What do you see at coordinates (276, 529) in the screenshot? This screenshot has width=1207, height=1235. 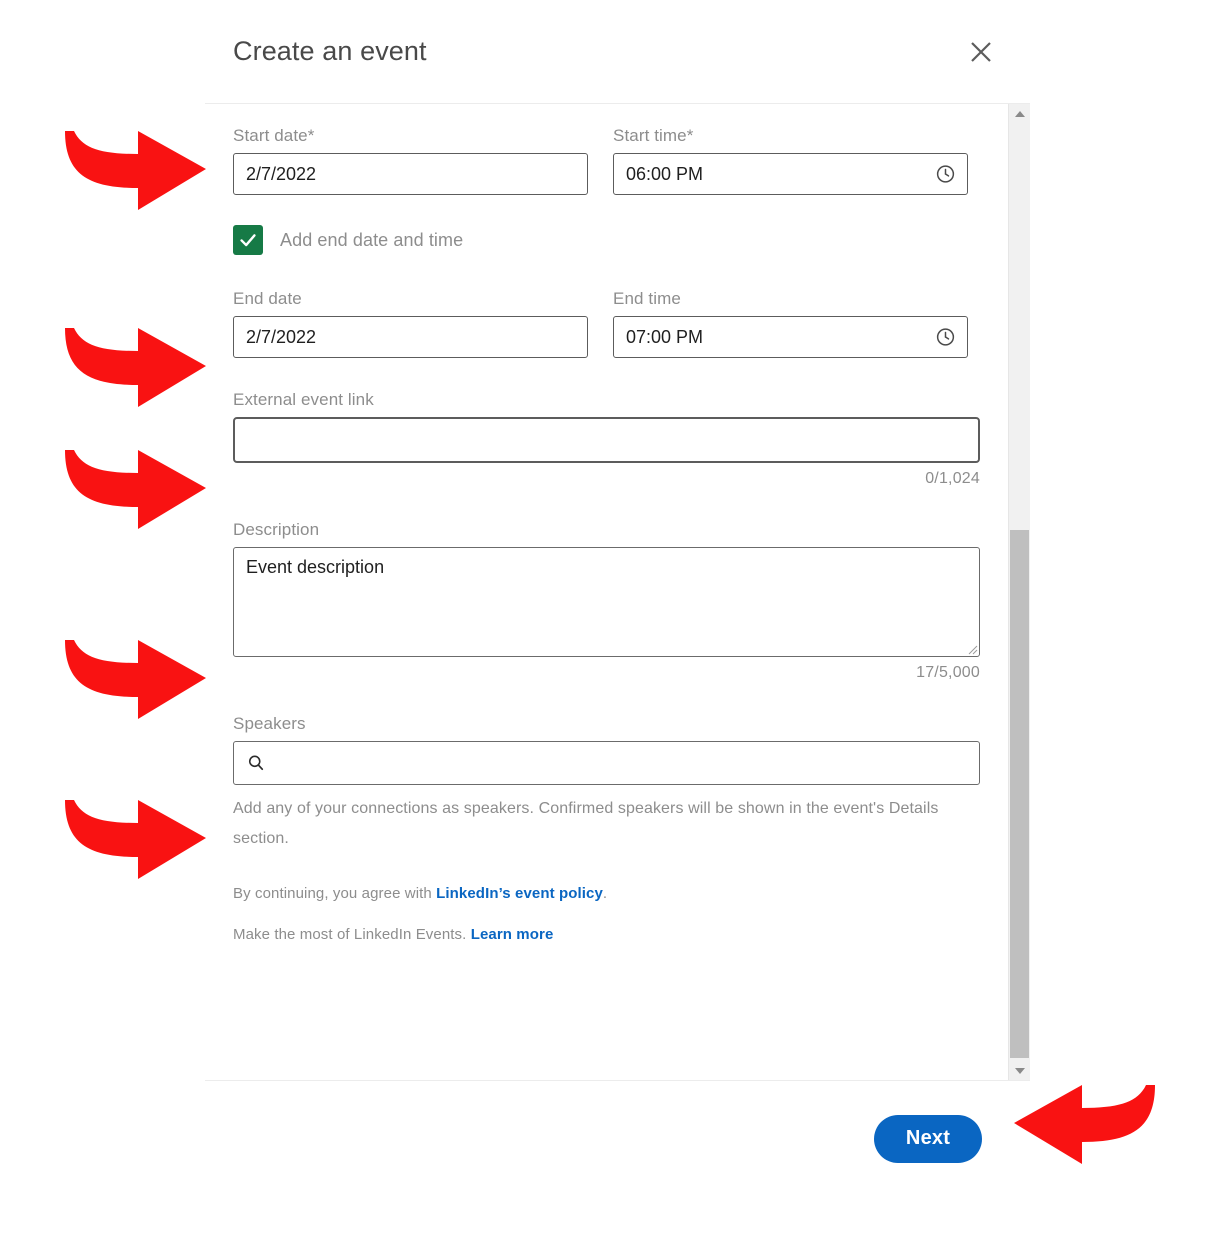 I see `description-label: Description` at bounding box center [276, 529].